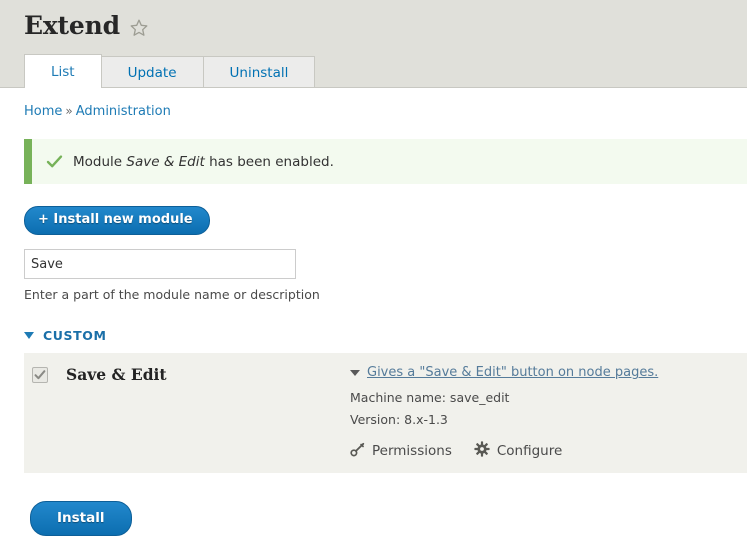 This screenshot has height=544, width=747. What do you see at coordinates (373, 210) in the screenshot?
I see `install-new-module-row: + Install new module` at bounding box center [373, 210].